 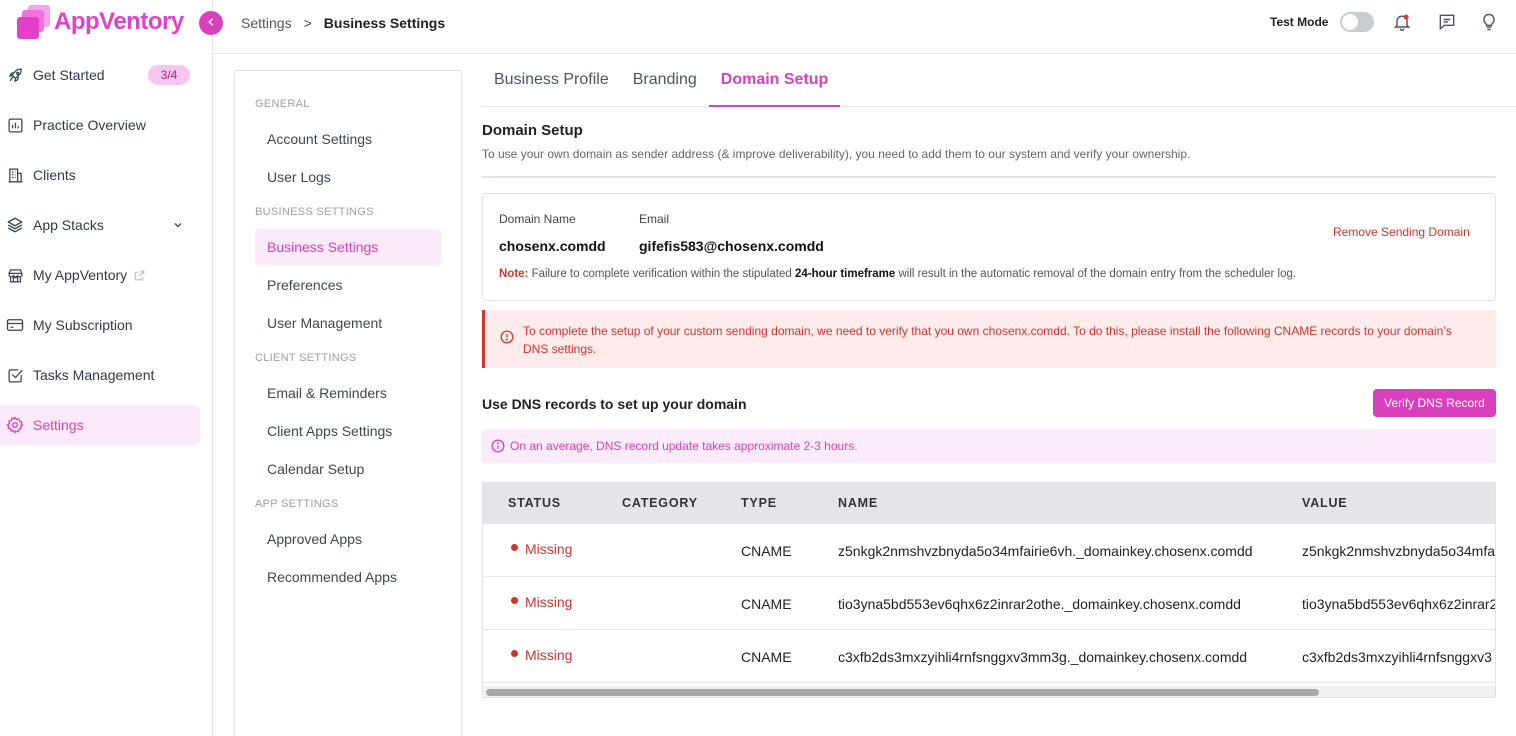 What do you see at coordinates (1402, 22) in the screenshot?
I see `bell-icon` at bounding box center [1402, 22].